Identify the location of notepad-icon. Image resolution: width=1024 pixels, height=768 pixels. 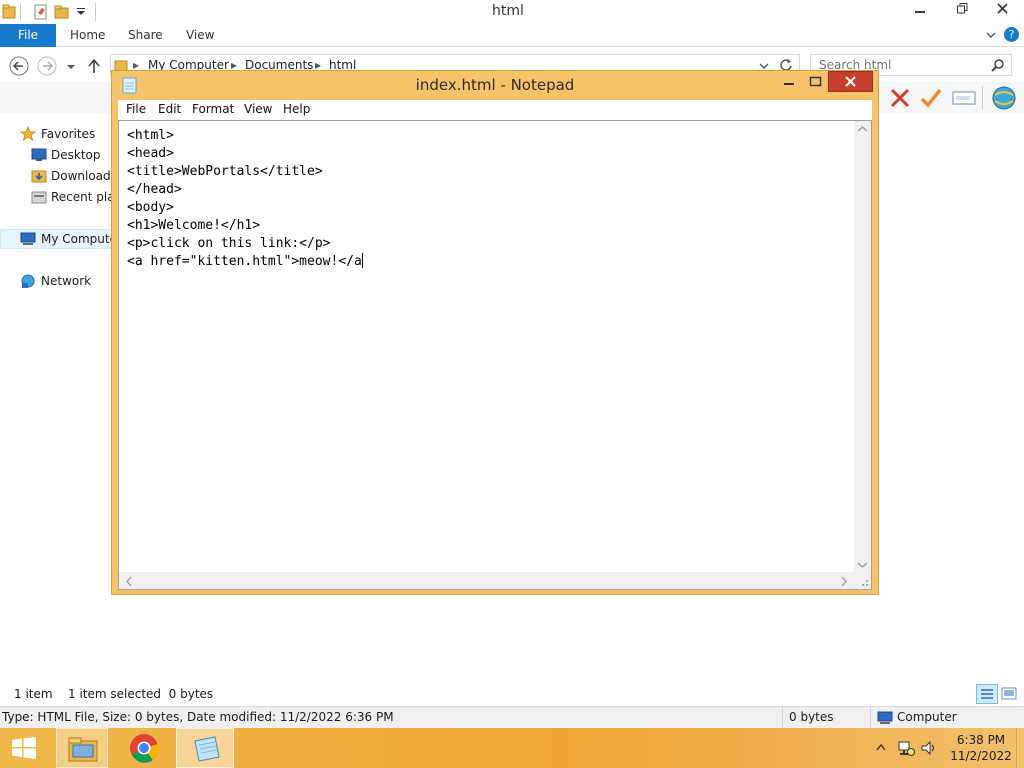
(207, 749).